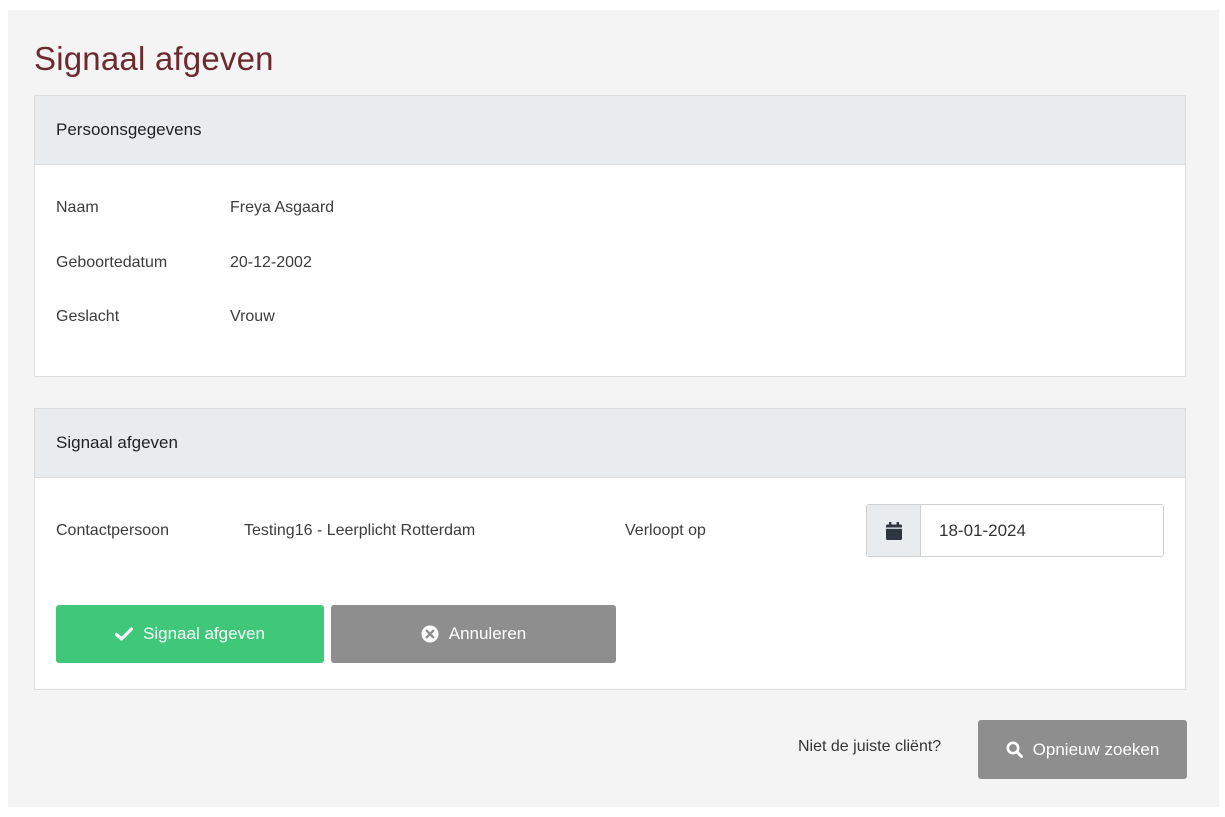 This screenshot has width=1225, height=817. Describe the element at coordinates (610, 130) in the screenshot. I see `person-details-header: Persoonsgegevens` at that location.